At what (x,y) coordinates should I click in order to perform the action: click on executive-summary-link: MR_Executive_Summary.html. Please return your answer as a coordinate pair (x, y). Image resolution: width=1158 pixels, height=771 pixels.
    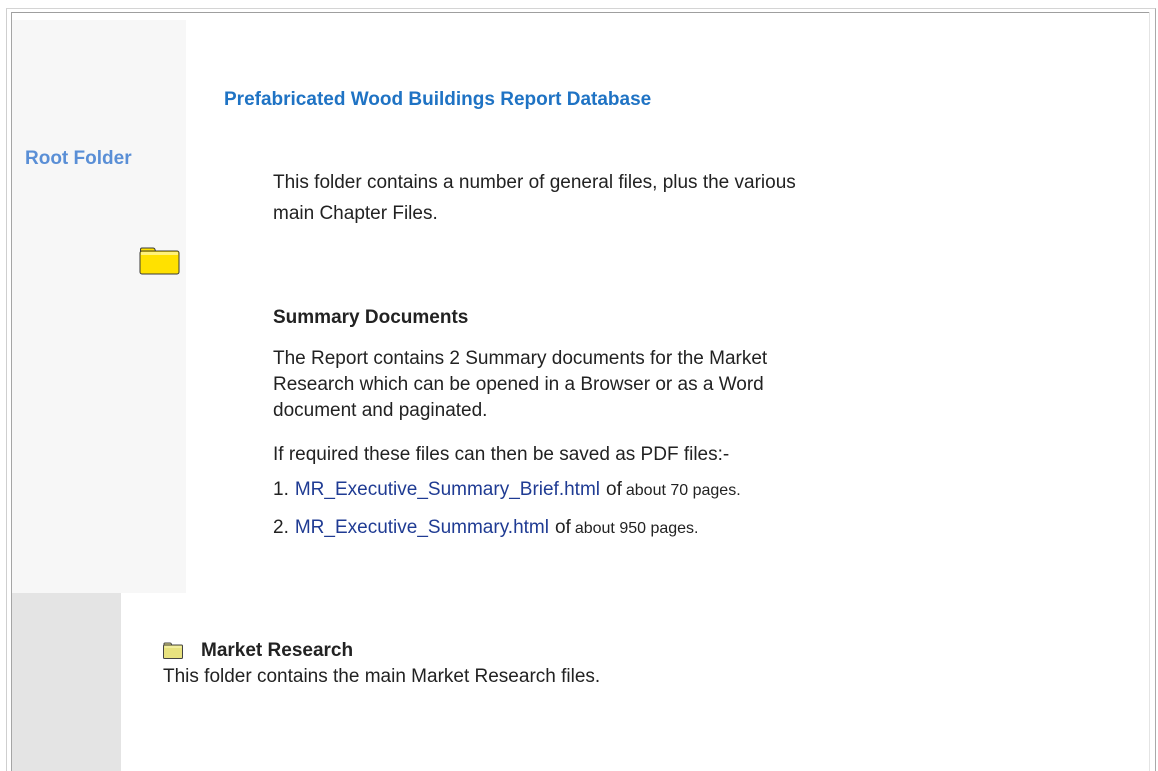
    Looking at the image, I should click on (422, 527).